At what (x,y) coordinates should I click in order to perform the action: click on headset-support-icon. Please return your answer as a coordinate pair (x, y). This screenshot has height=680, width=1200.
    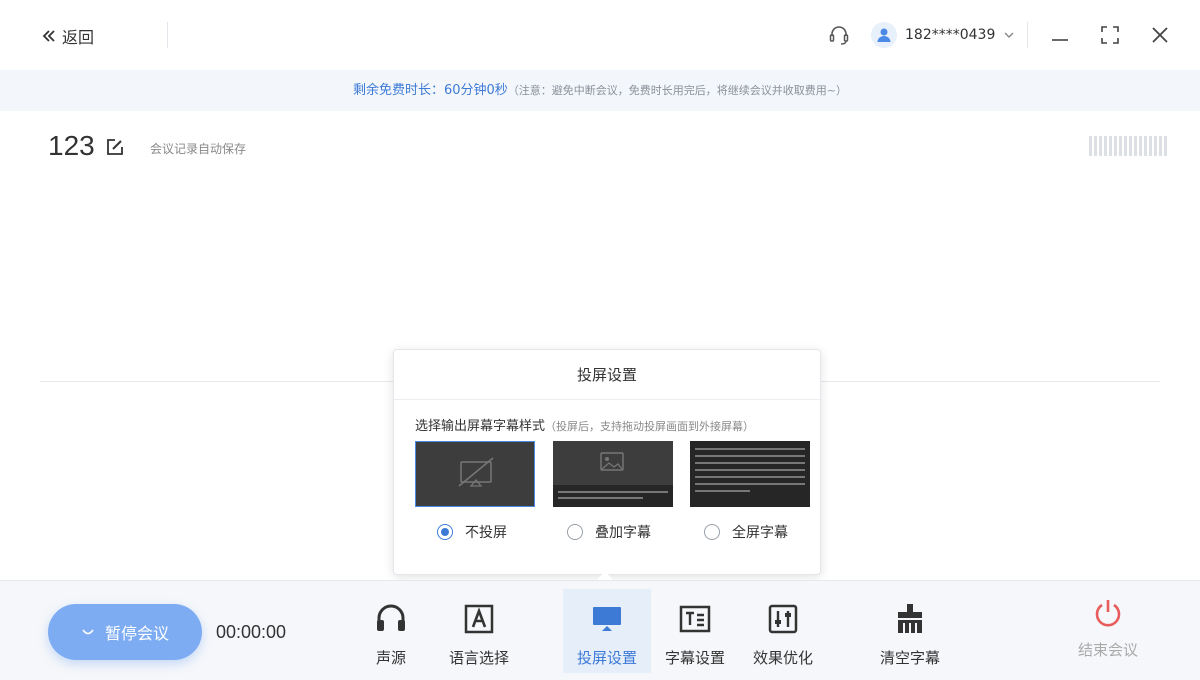
    Looking at the image, I should click on (839, 35).